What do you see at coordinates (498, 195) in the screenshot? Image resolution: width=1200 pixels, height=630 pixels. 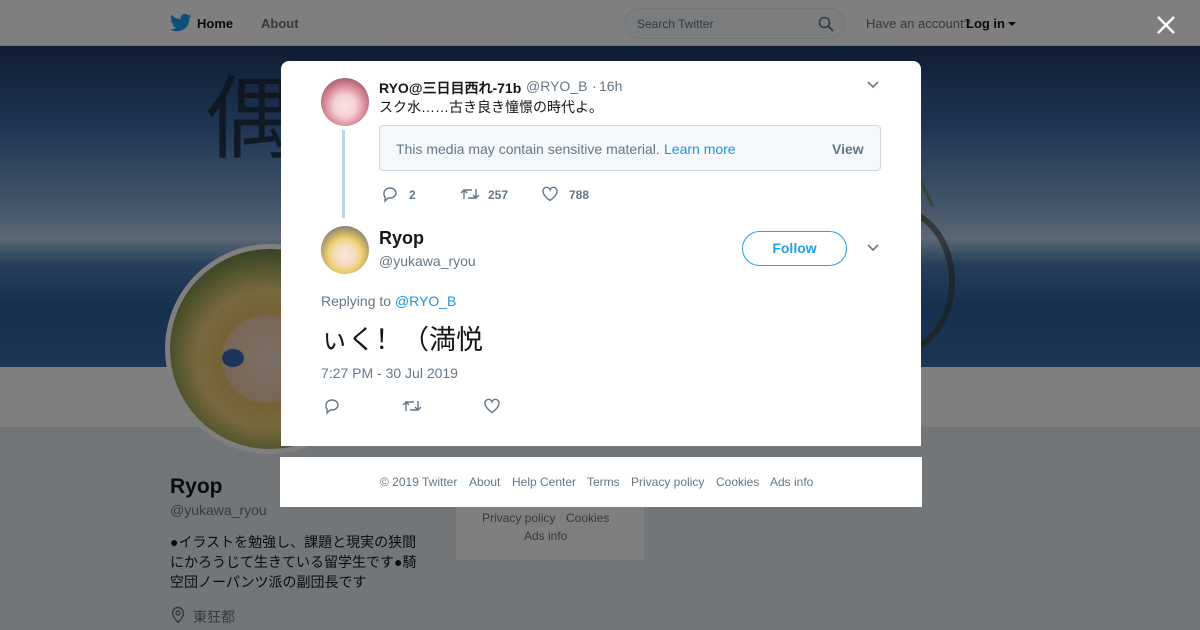 I see `retweet-count: 257` at bounding box center [498, 195].